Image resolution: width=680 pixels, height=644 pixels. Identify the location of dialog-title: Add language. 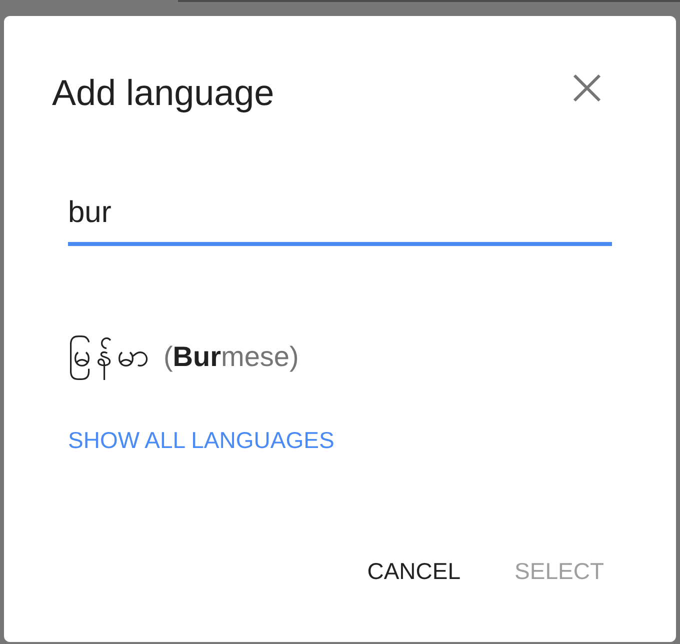
(163, 93).